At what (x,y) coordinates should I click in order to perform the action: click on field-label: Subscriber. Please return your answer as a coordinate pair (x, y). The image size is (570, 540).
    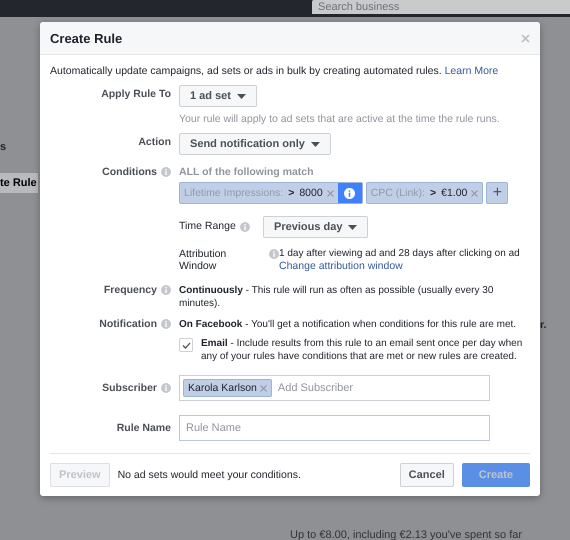
    Looking at the image, I should click on (129, 388).